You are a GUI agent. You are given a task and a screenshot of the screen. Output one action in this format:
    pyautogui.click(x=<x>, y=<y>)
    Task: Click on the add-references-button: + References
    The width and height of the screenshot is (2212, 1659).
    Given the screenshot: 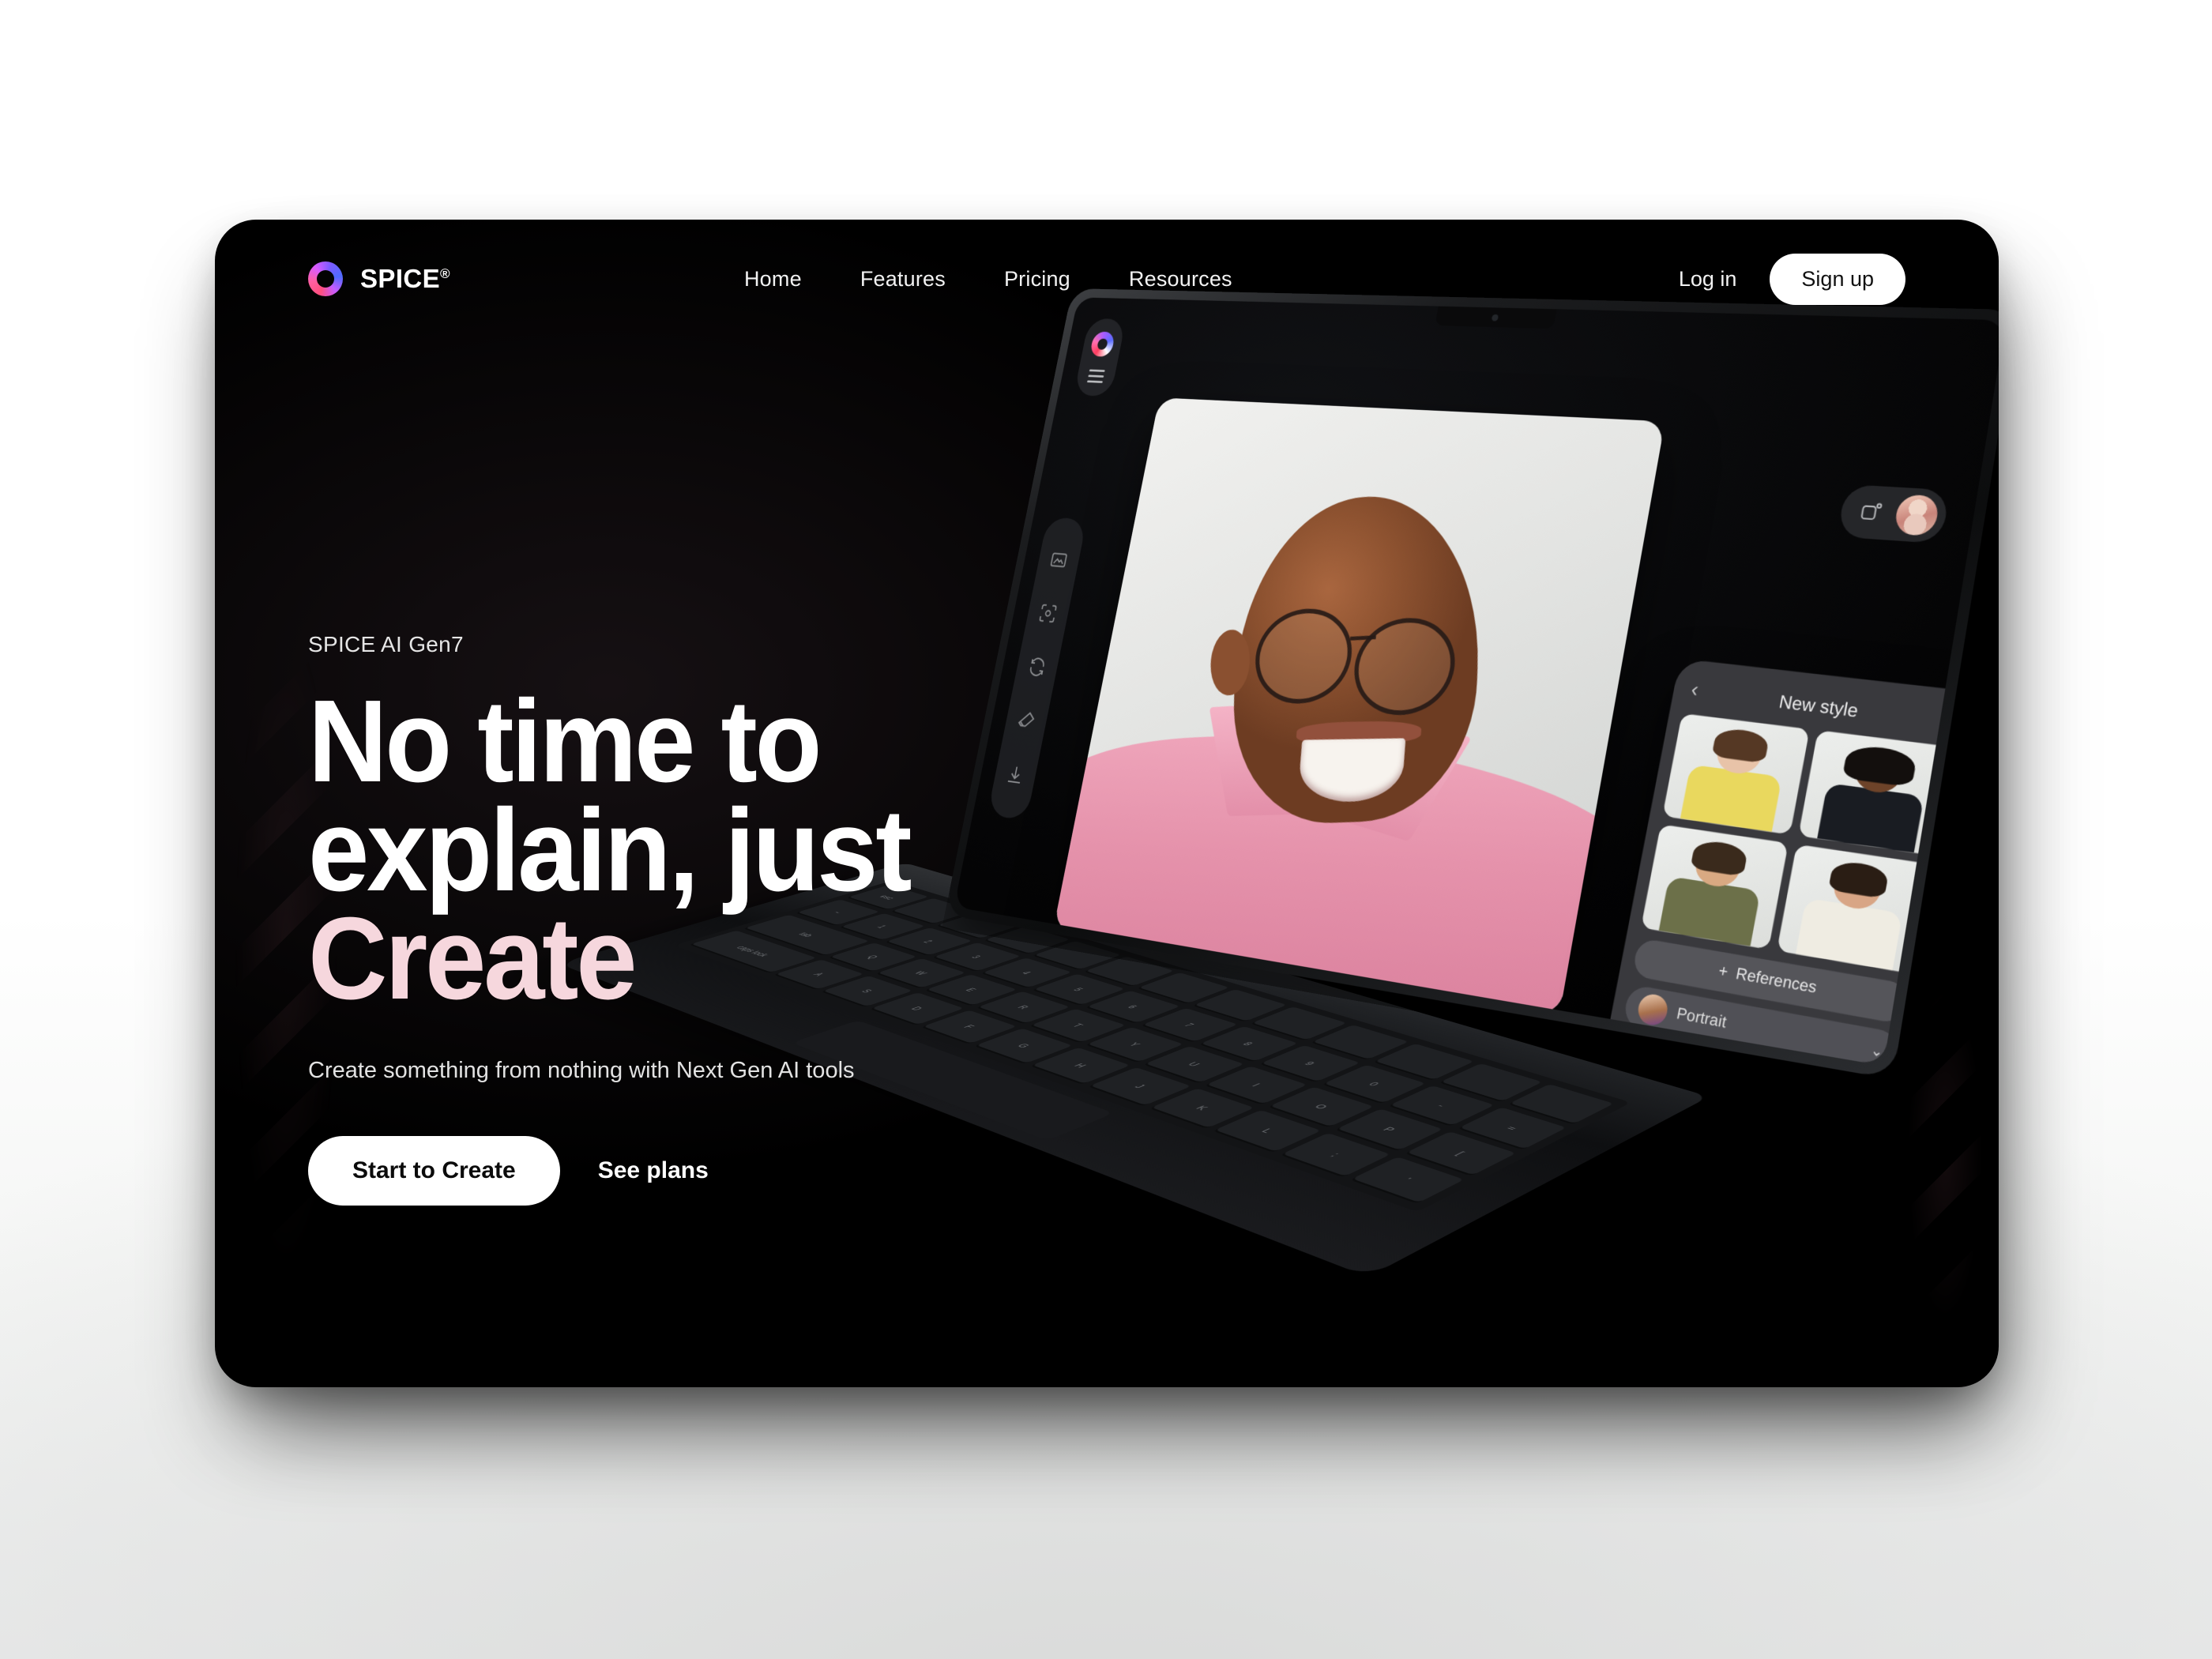 What is the action you would take?
    pyautogui.click(x=1771, y=981)
    